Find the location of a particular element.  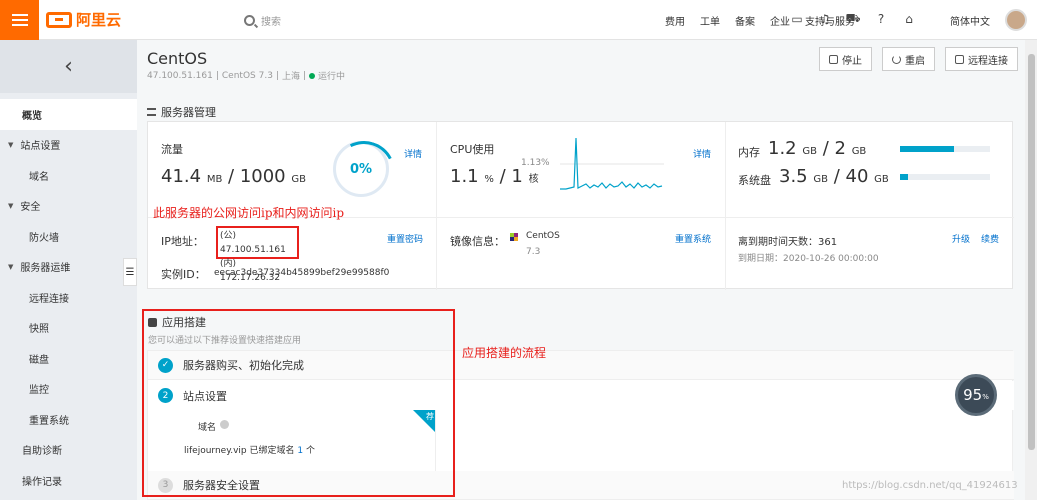

memory-bar-fill is located at coordinates (927, 149).